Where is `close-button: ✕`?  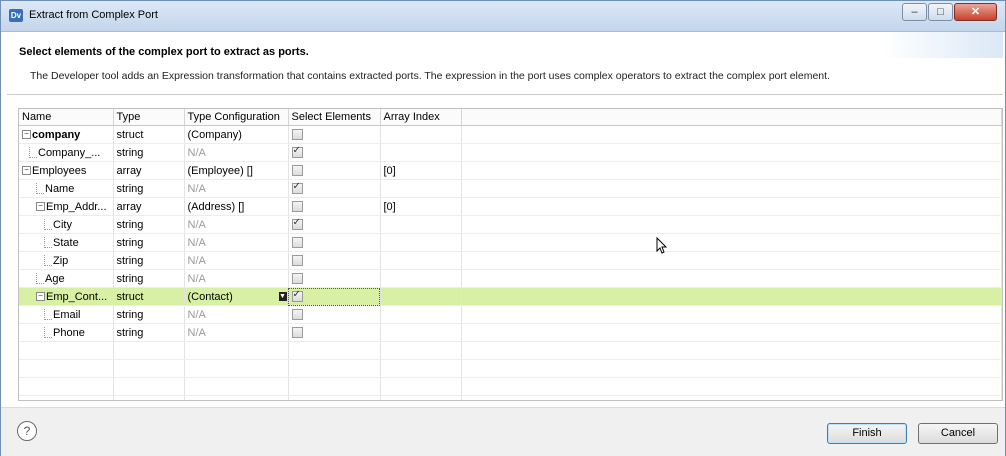
close-button: ✕ is located at coordinates (975, 12).